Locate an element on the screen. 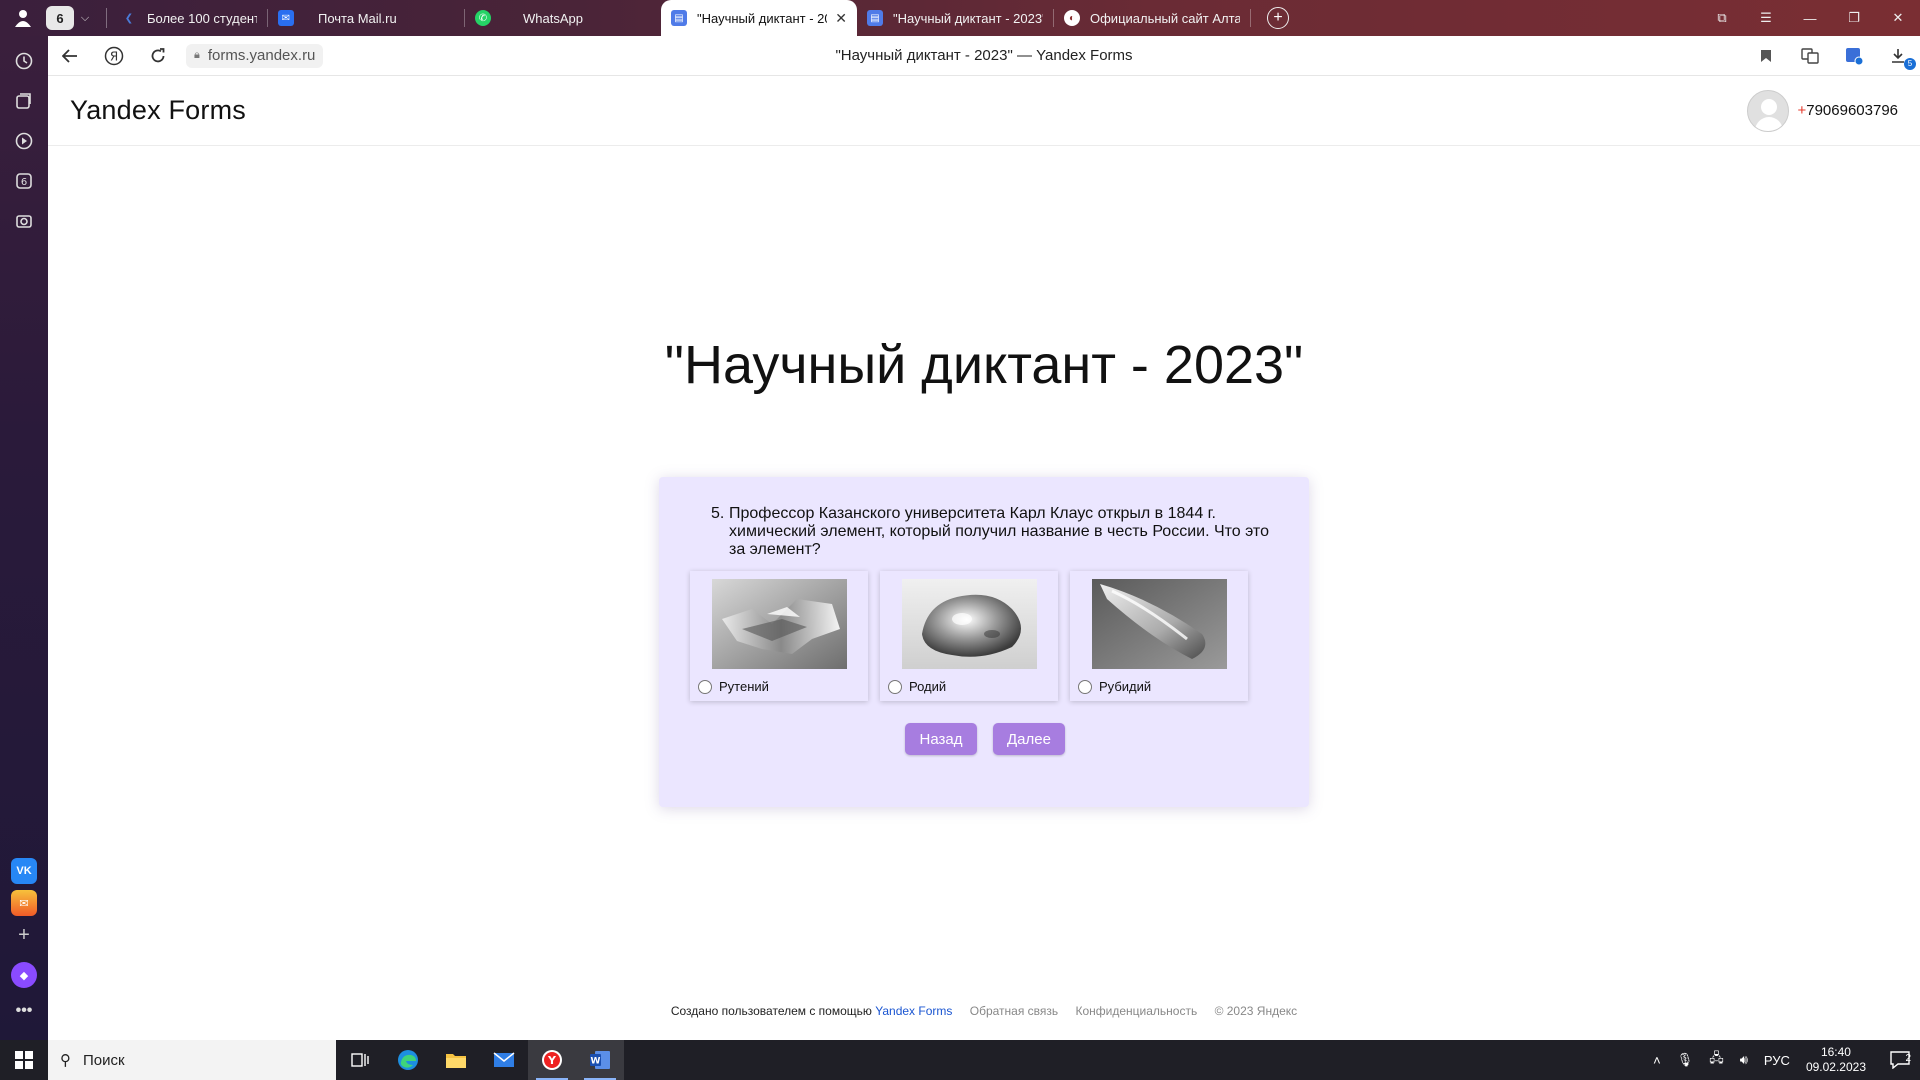 The image size is (1920, 1080). task-view-icon is located at coordinates (360, 1060).